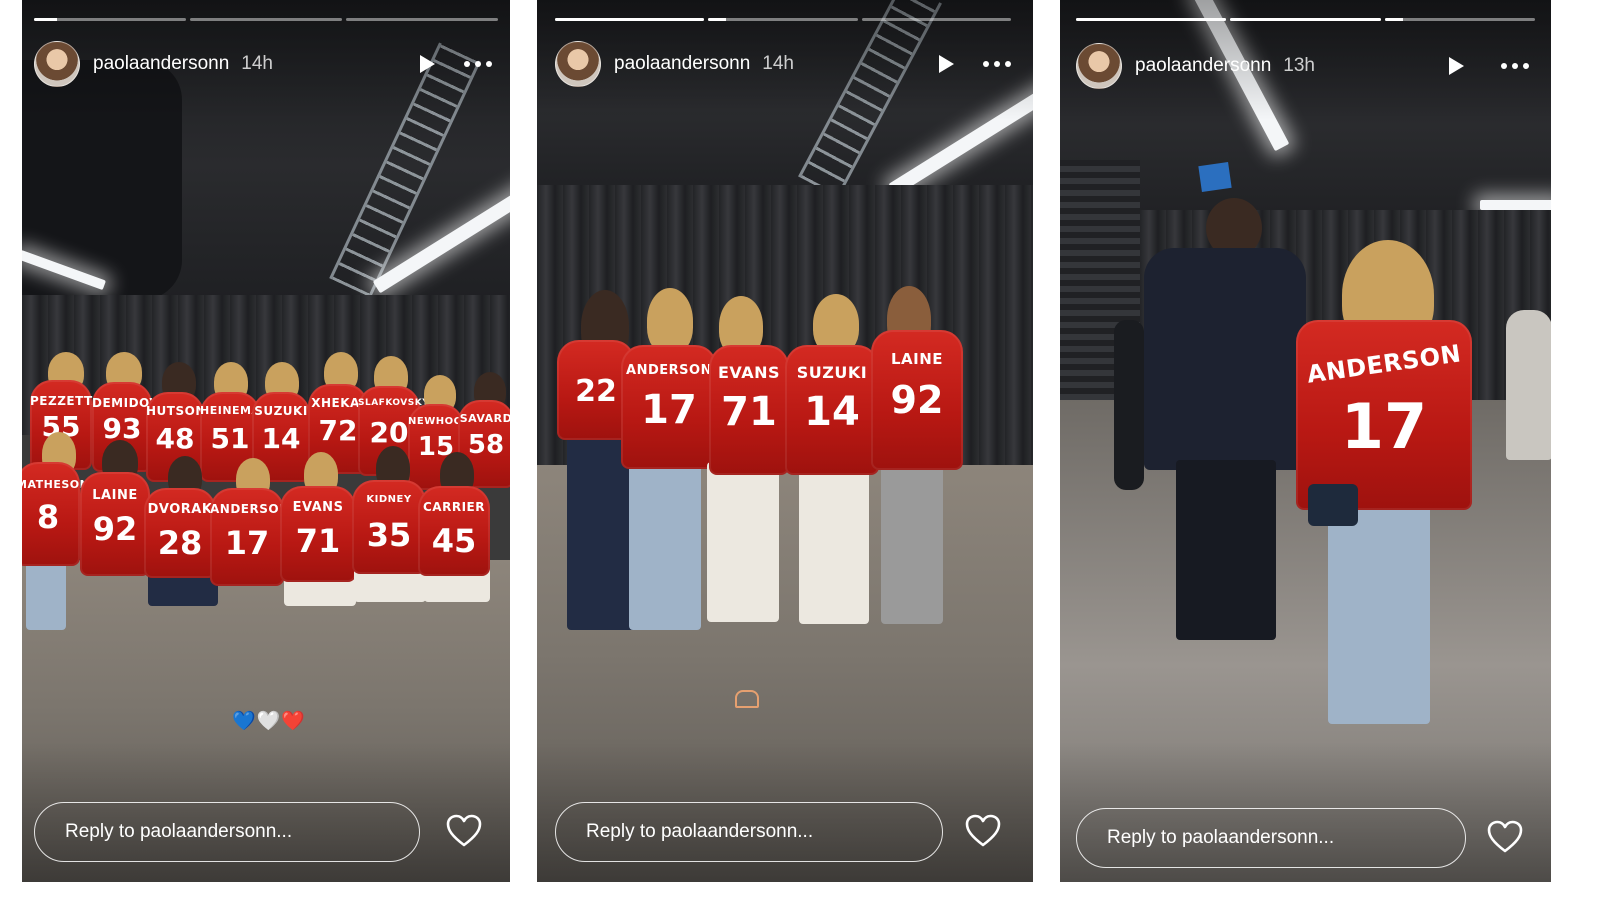 The width and height of the screenshot is (1600, 900). What do you see at coordinates (1225, 359) in the screenshot?
I see `man-suit` at bounding box center [1225, 359].